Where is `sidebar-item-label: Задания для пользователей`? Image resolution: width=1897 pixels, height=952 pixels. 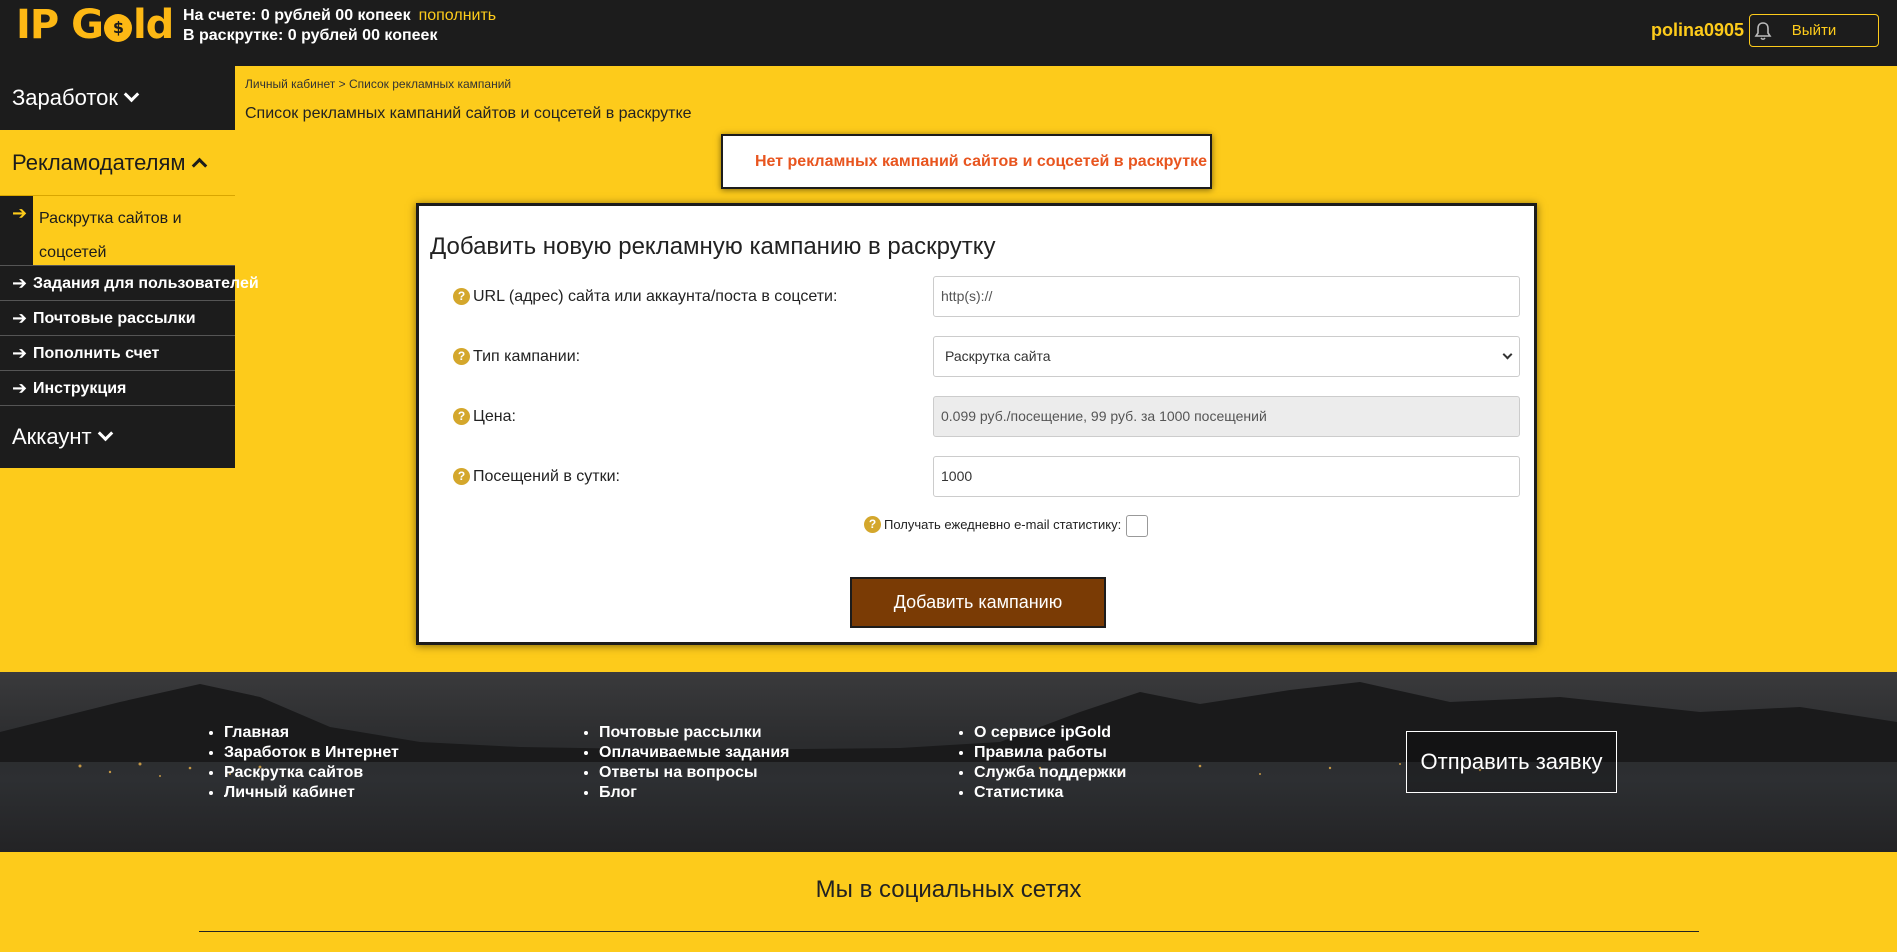 sidebar-item-label: Задания для пользователей is located at coordinates (146, 283).